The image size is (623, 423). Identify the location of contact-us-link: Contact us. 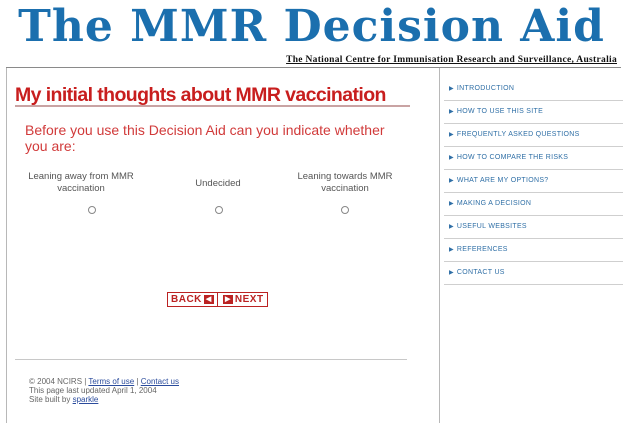
(160, 381).